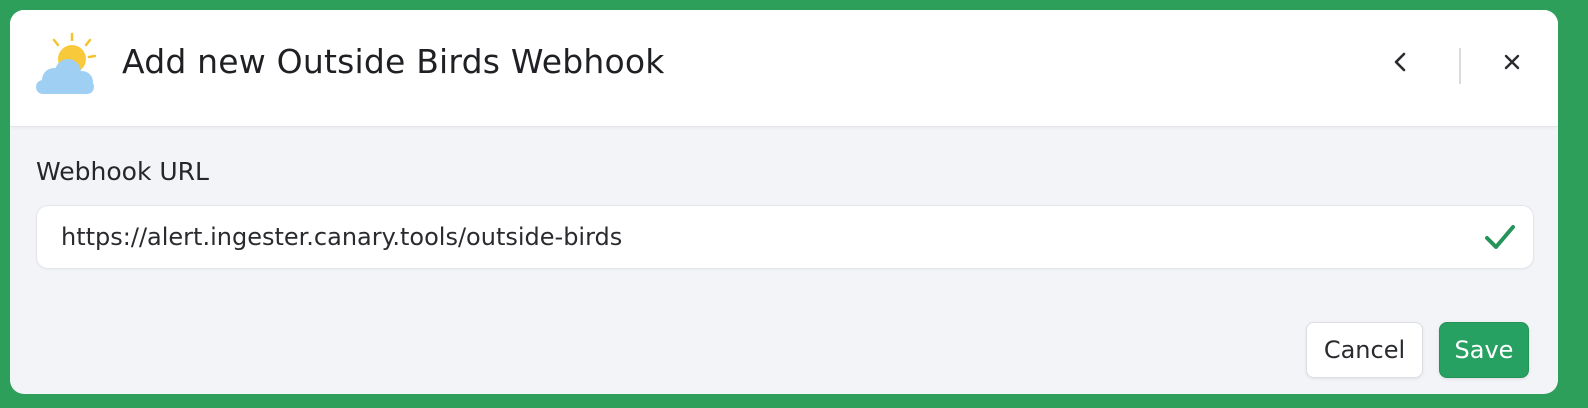  Describe the element at coordinates (1484, 350) in the screenshot. I see `save-button: Save` at that location.